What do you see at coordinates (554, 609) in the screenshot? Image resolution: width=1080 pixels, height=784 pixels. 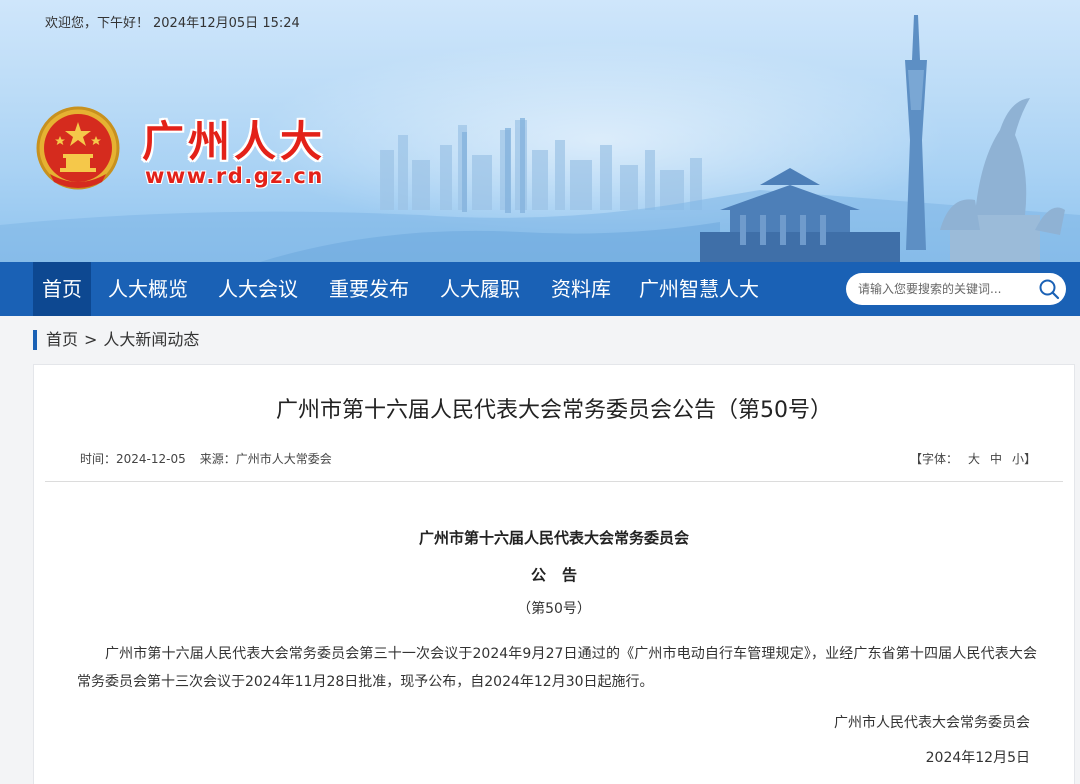 I see `notice-number: （第50号）` at bounding box center [554, 609].